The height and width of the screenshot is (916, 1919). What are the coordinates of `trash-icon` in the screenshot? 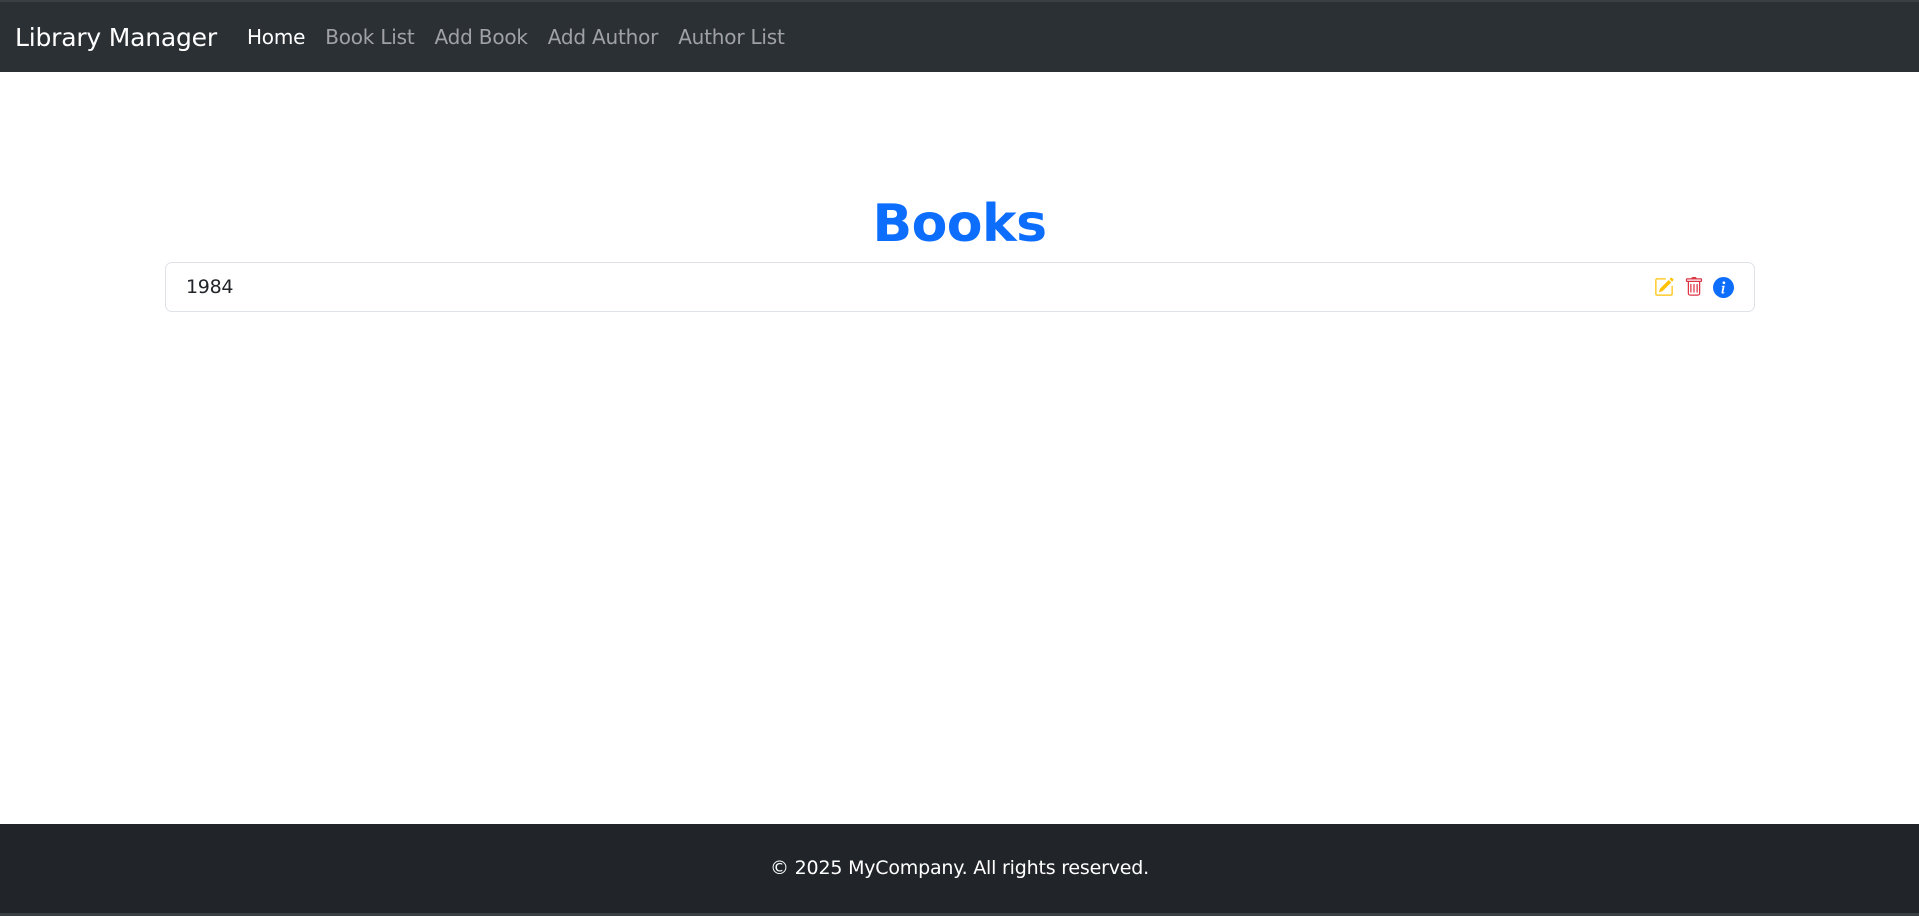 It's located at (1693, 286).